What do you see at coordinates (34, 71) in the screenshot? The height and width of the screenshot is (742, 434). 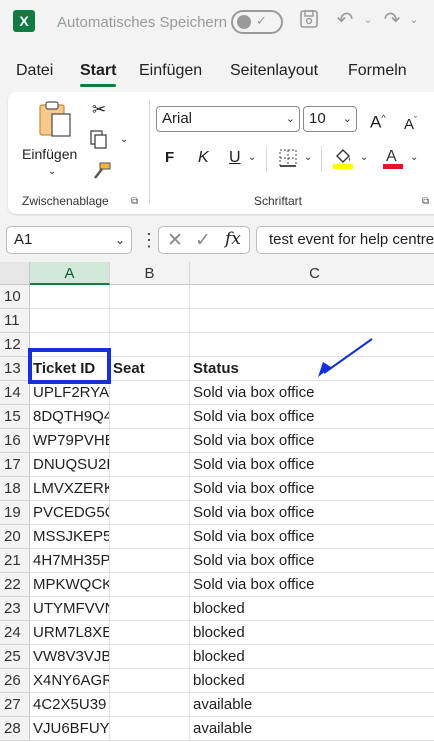 I see `tab-datei: Datei` at bounding box center [34, 71].